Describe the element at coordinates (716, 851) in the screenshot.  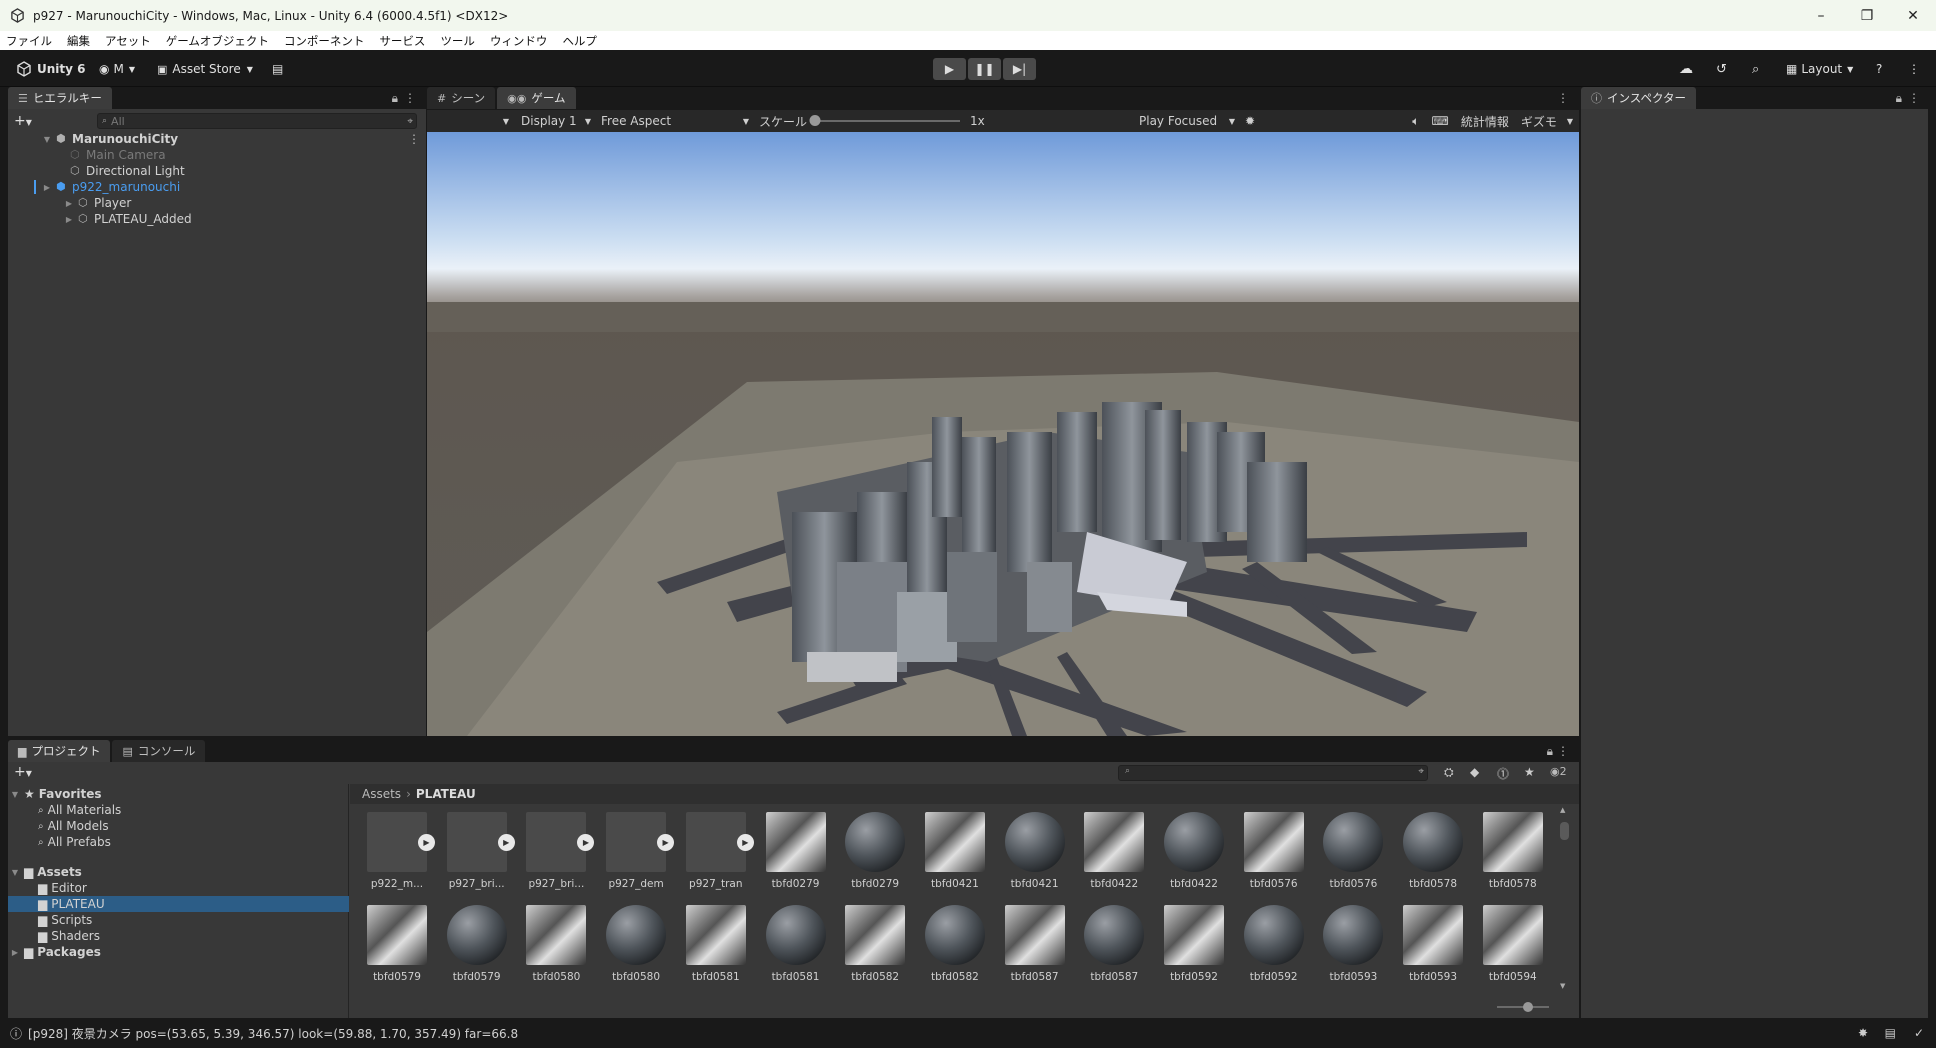
I see `asset-item: ▶ p927_tran` at that location.